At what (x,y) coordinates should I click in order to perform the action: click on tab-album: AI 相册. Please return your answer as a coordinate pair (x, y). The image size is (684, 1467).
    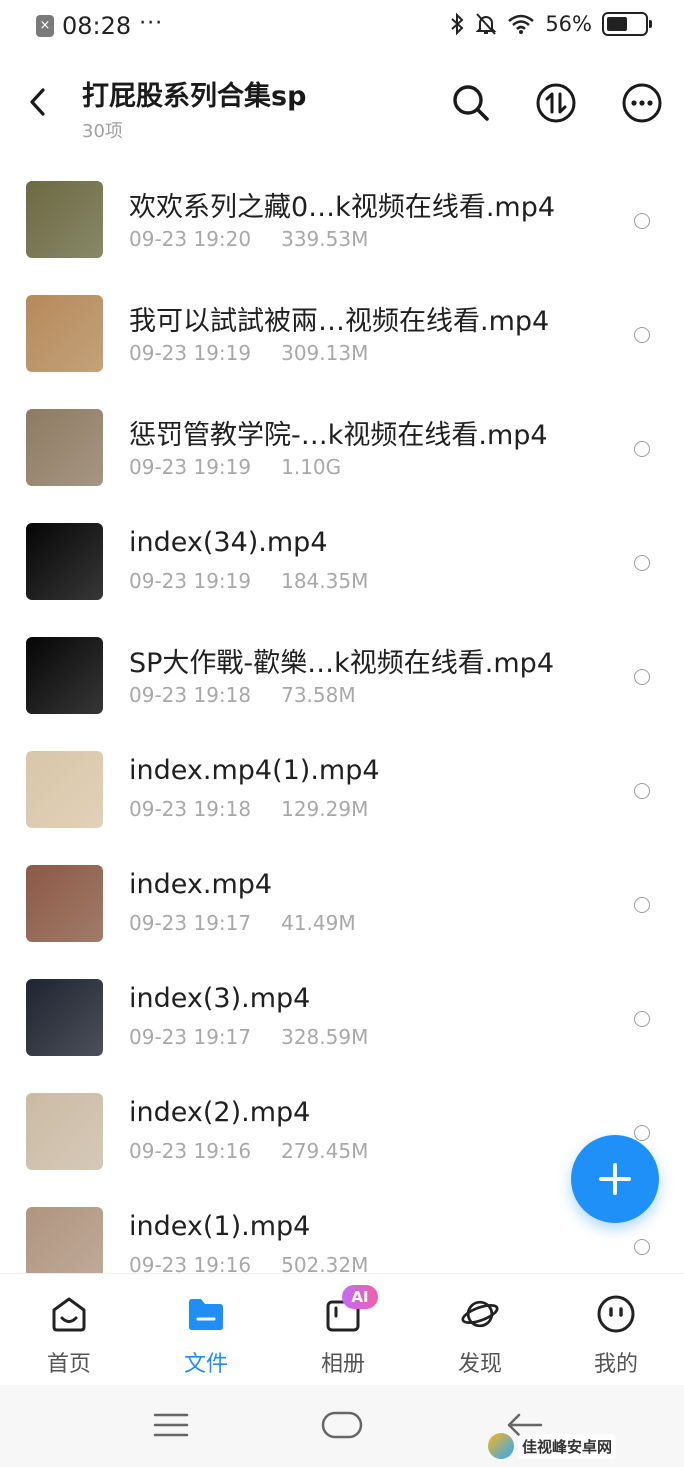
    Looking at the image, I should click on (343, 1330).